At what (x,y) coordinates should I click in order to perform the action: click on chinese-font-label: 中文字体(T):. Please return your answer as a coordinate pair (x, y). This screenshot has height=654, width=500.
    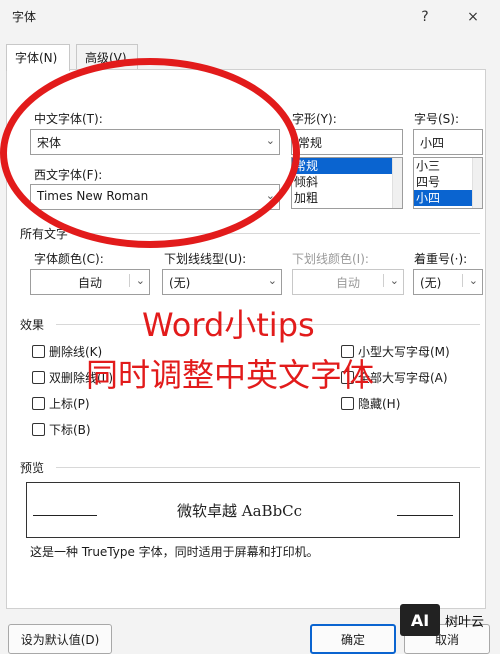
    Looking at the image, I should click on (68, 119).